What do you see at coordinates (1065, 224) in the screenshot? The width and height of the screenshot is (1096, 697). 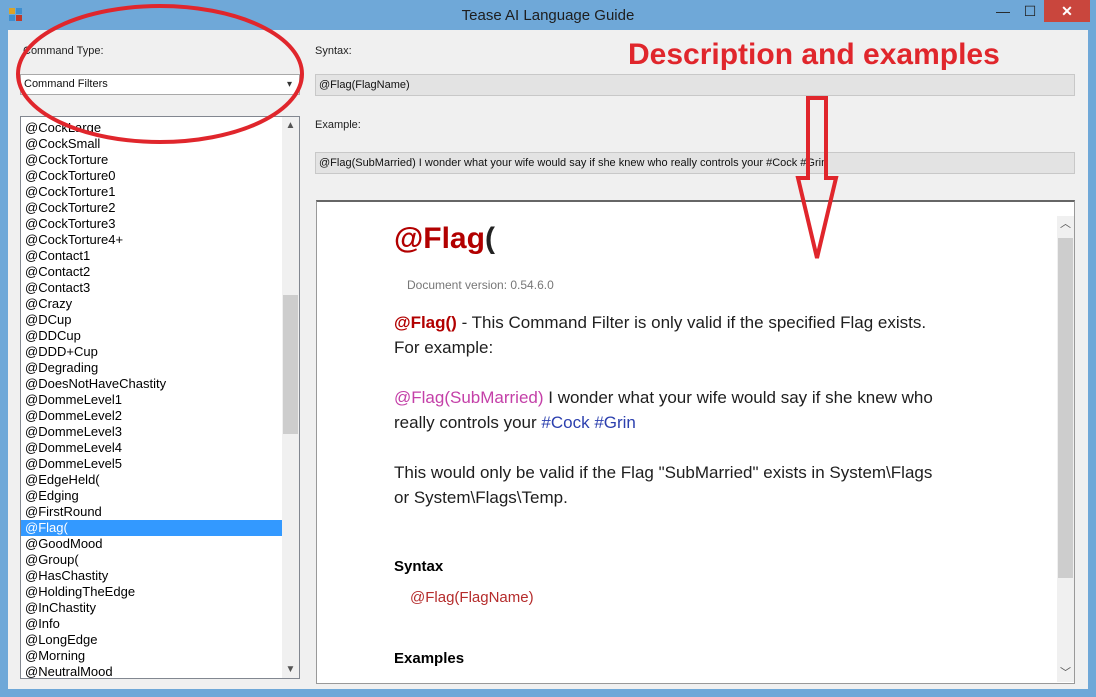 I see `chevron-up-icon: ︿` at bounding box center [1065, 224].